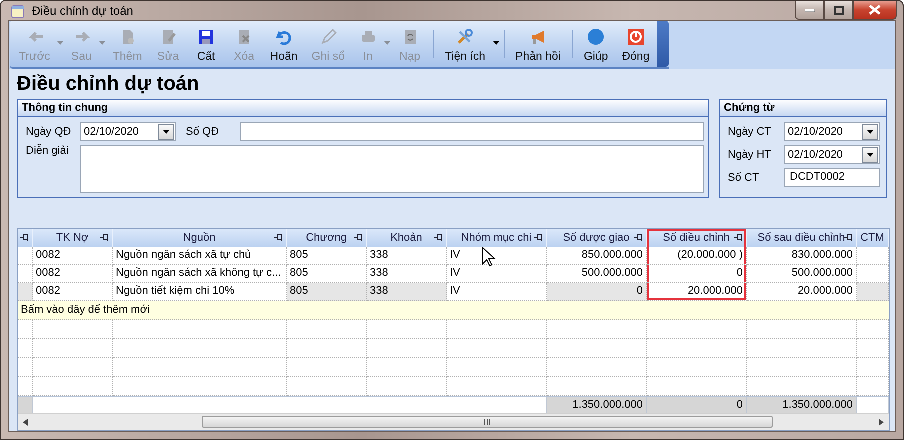 Image resolution: width=904 pixels, height=440 pixels. What do you see at coordinates (489, 257) in the screenshot?
I see `mouse-cursor-icon` at bounding box center [489, 257].